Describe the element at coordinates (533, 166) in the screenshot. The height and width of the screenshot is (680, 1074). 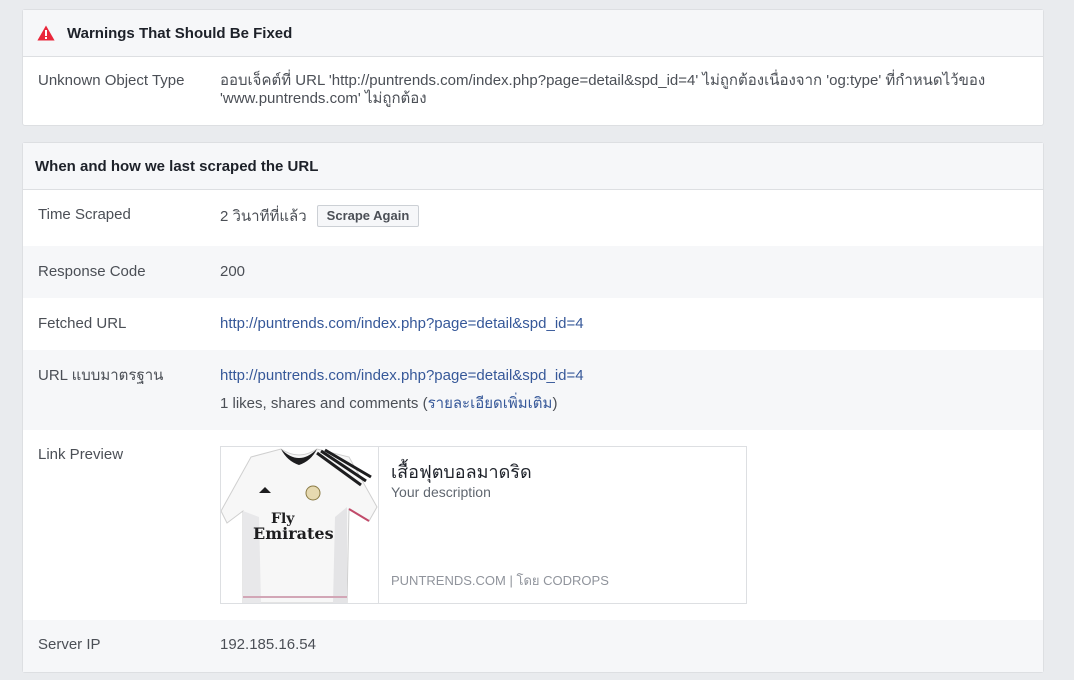
I see `scrape-header: When and how we last scraped the URL` at that location.